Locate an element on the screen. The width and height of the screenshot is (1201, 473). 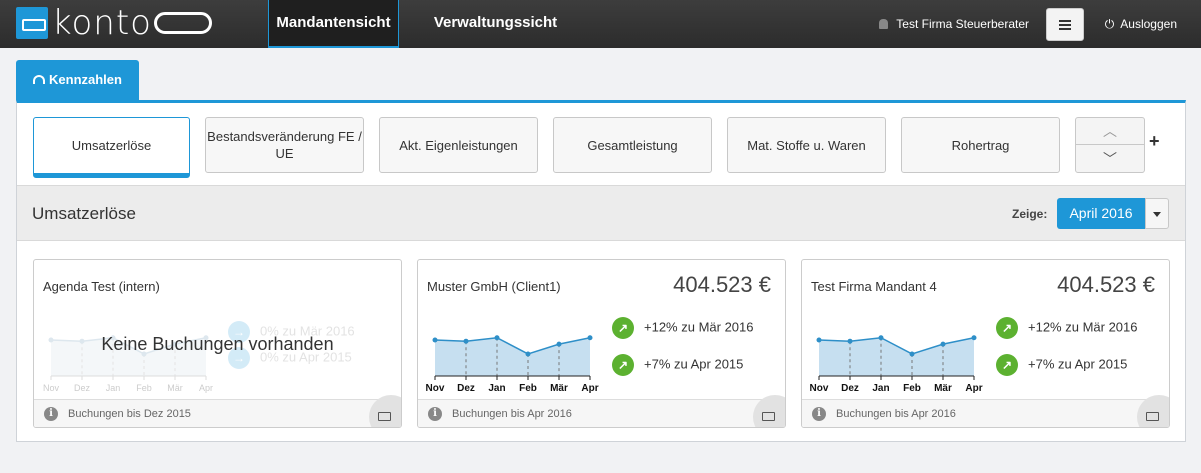
menu-button is located at coordinates (1065, 24).